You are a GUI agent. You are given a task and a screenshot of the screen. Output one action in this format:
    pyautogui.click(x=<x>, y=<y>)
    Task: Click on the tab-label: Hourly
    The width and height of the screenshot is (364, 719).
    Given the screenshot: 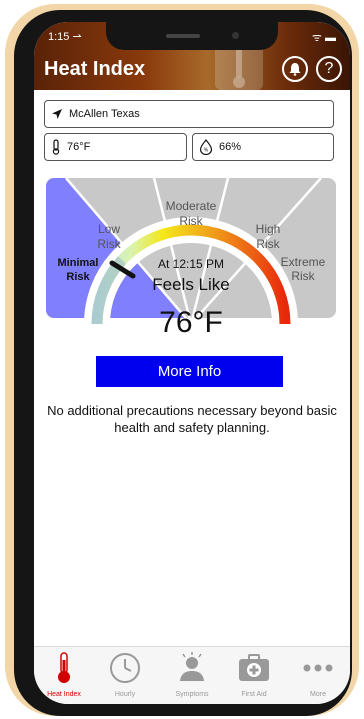 What is the action you would take?
    pyautogui.click(x=125, y=694)
    